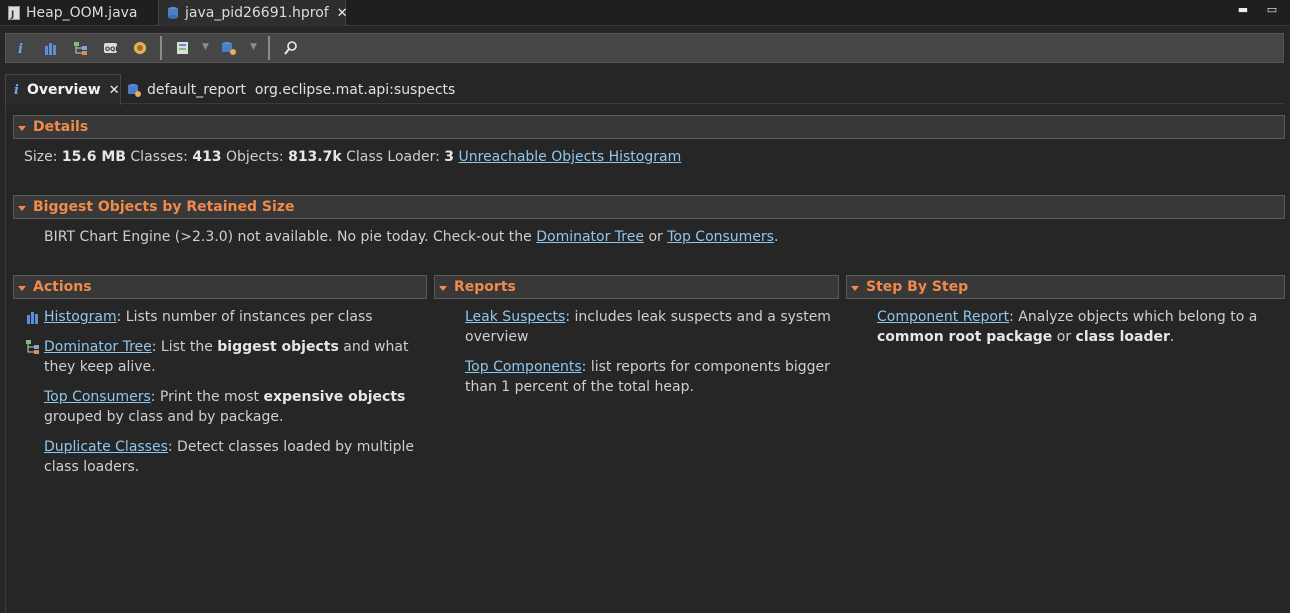  Describe the element at coordinates (207, 397) in the screenshot. I see `action-description: : Print the most` at that location.